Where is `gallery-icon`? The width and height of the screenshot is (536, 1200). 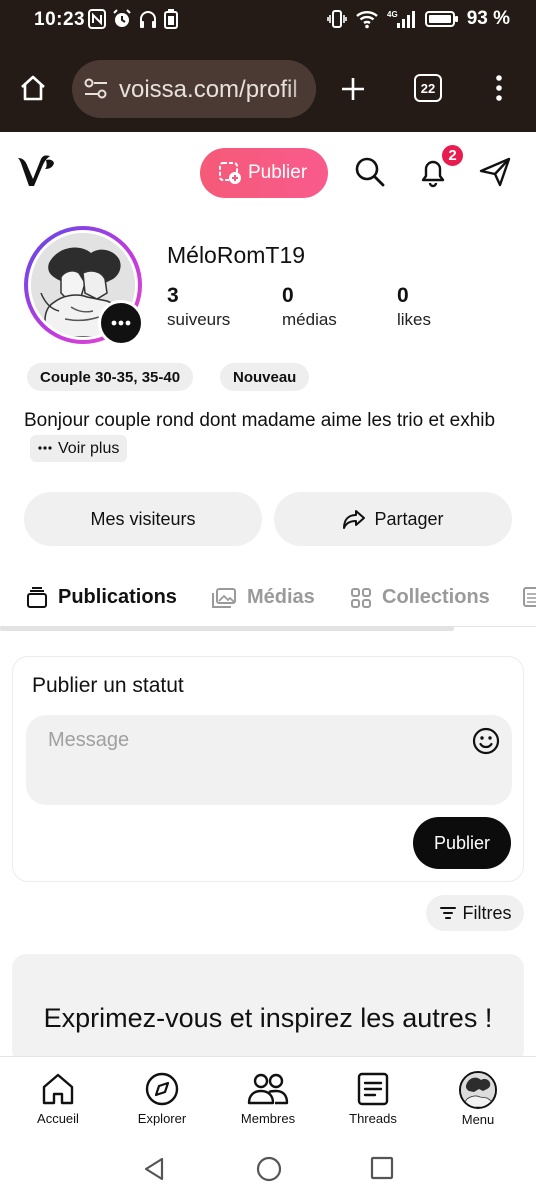
gallery-icon is located at coordinates (224, 597).